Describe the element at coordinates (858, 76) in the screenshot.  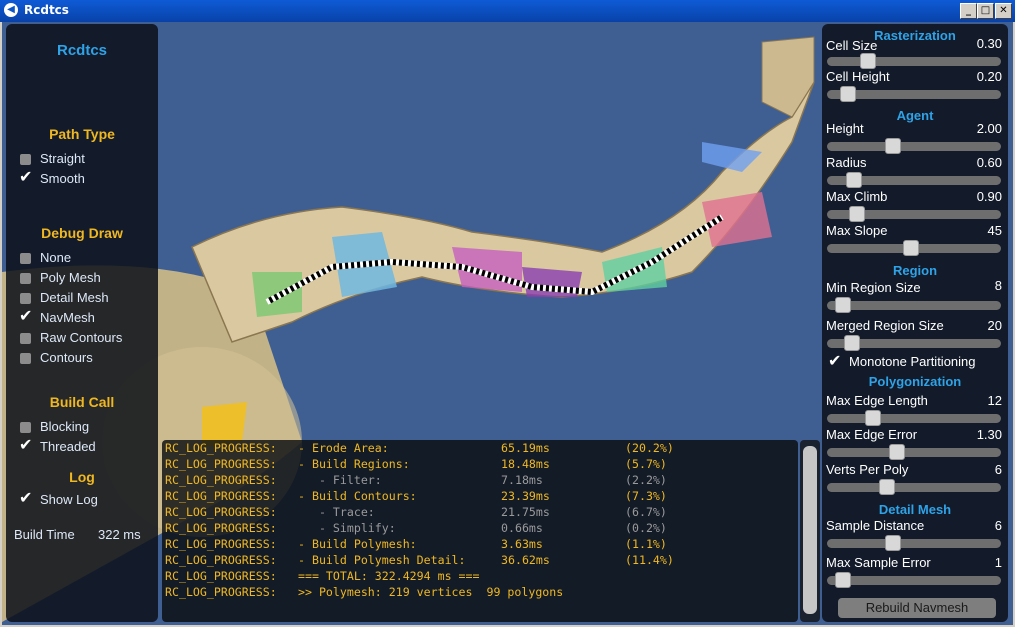
I see `cell-height-label: Cell Height` at that location.